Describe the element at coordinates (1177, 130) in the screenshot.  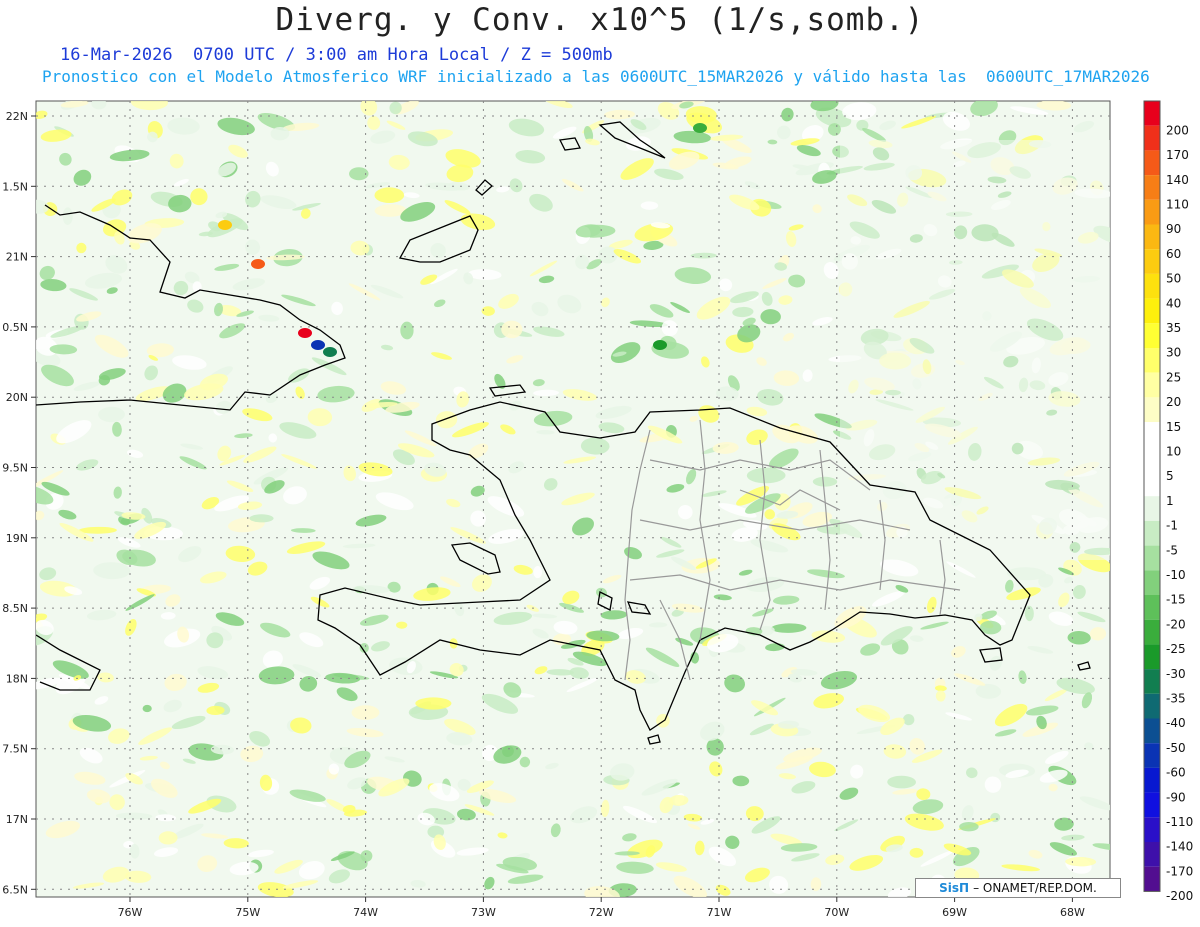
I see `colorbar-label: 200` at that location.